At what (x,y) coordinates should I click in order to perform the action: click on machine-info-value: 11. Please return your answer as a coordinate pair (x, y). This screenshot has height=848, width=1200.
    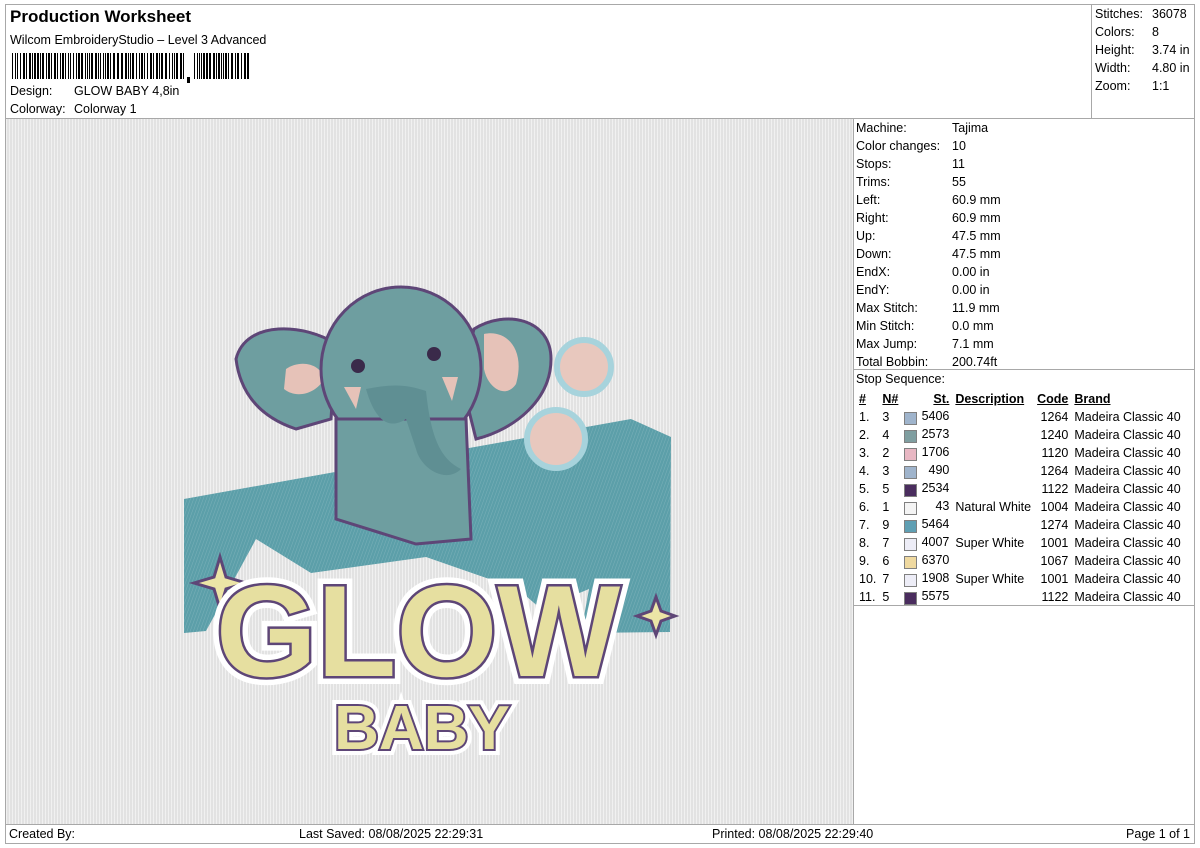
    Looking at the image, I should click on (958, 164).